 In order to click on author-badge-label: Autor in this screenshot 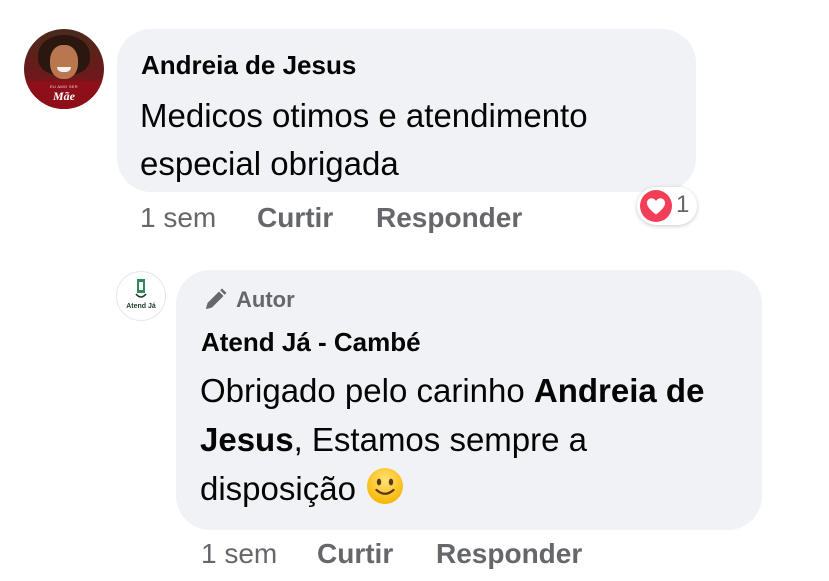, I will do `click(265, 299)`.